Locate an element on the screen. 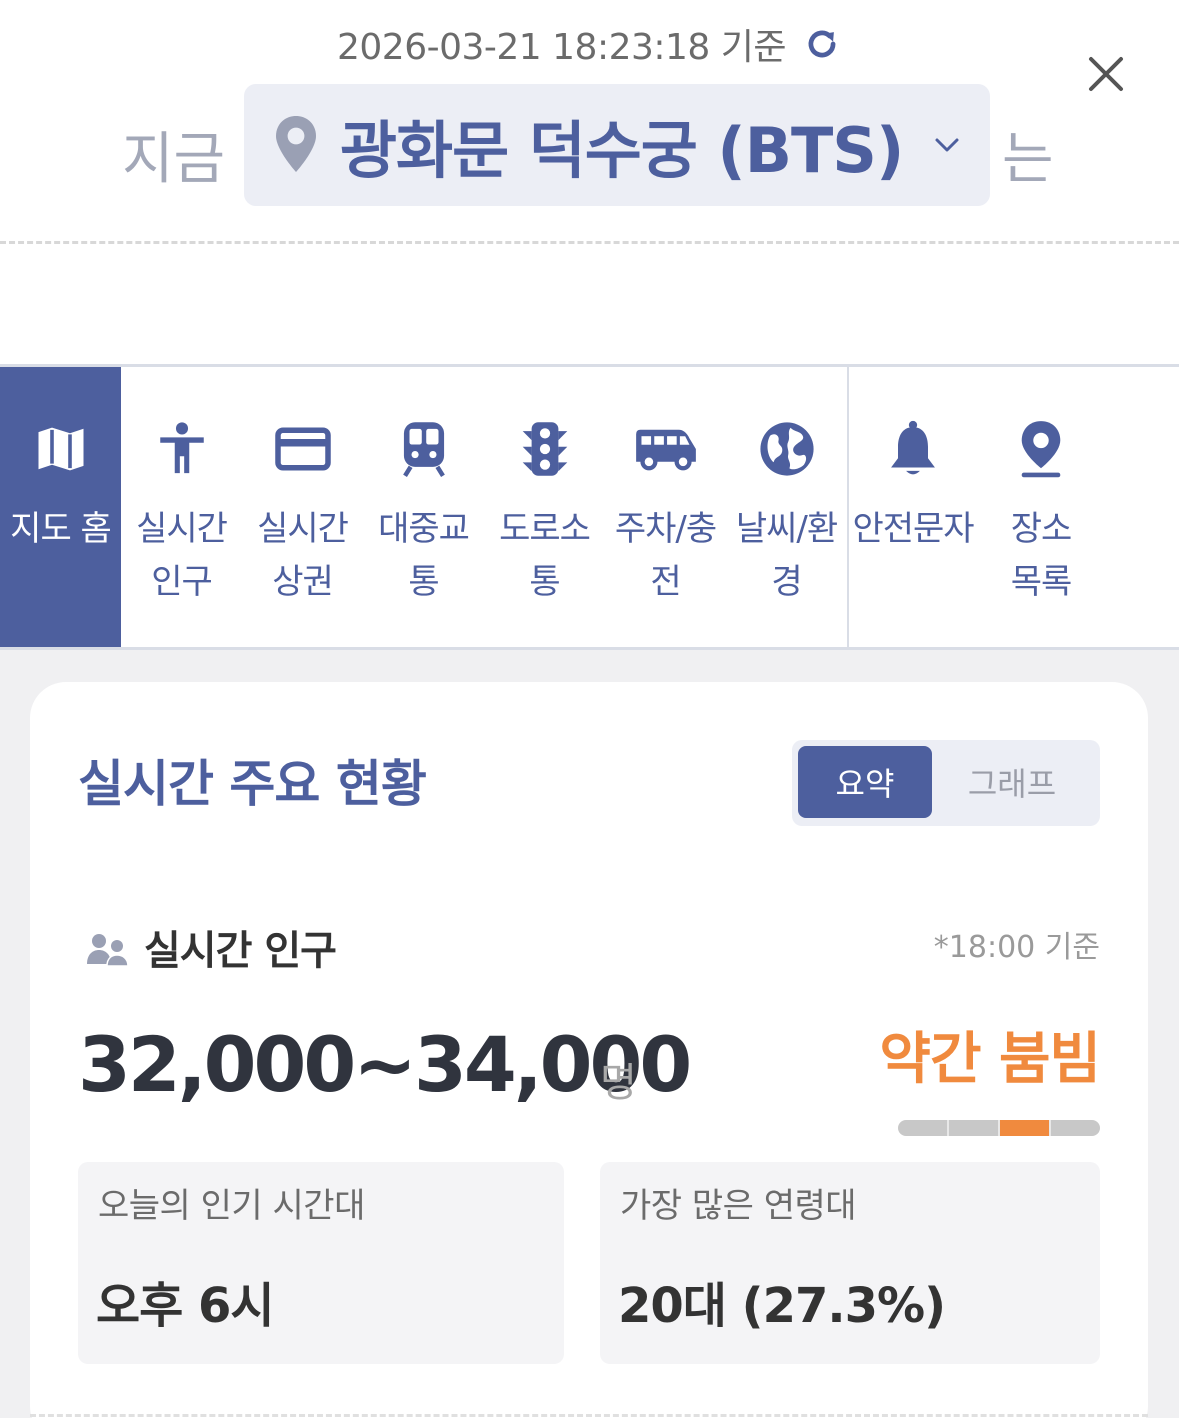  tab-weather-environment: 날씨/환경 is located at coordinates (786, 507).